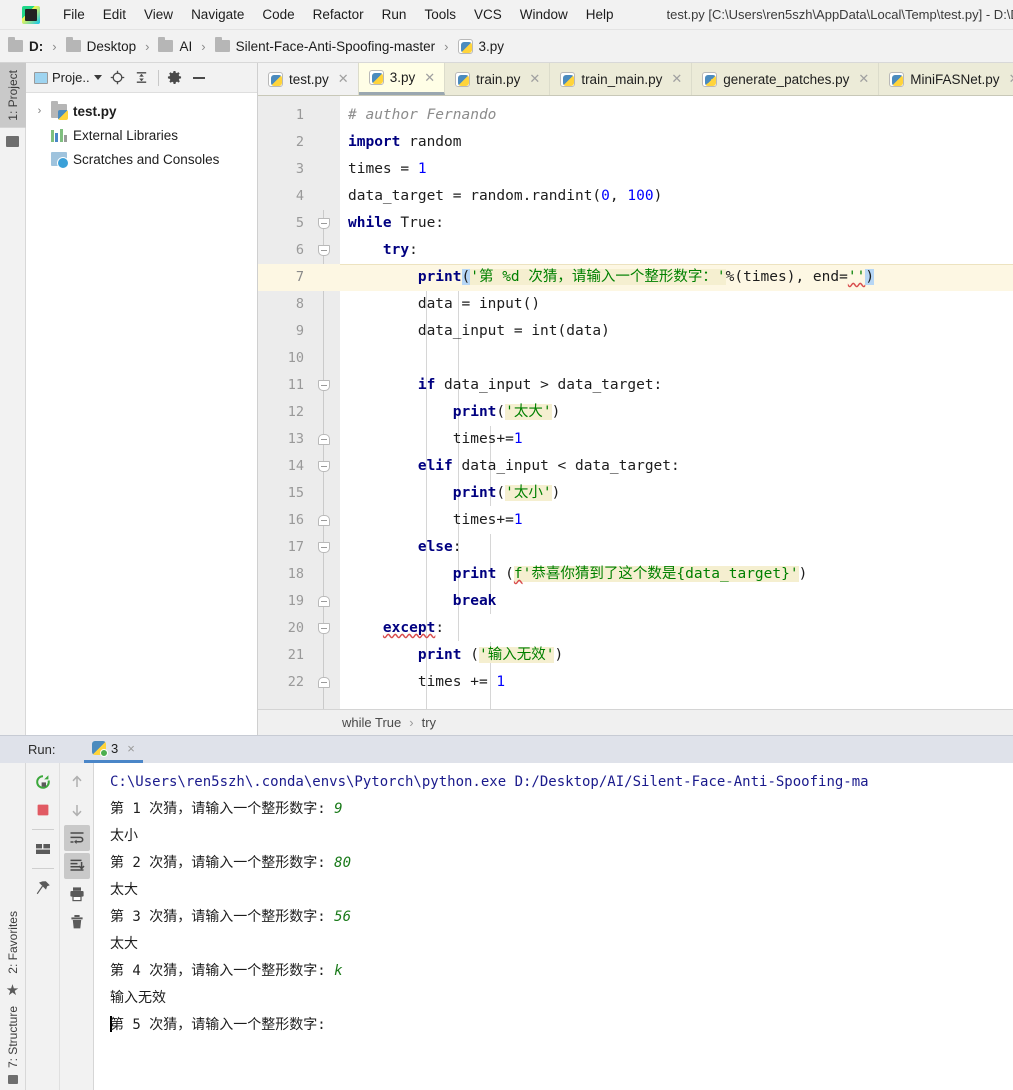 The width and height of the screenshot is (1013, 1090). Describe the element at coordinates (43, 888) in the screenshot. I see `pin-icon` at that location.